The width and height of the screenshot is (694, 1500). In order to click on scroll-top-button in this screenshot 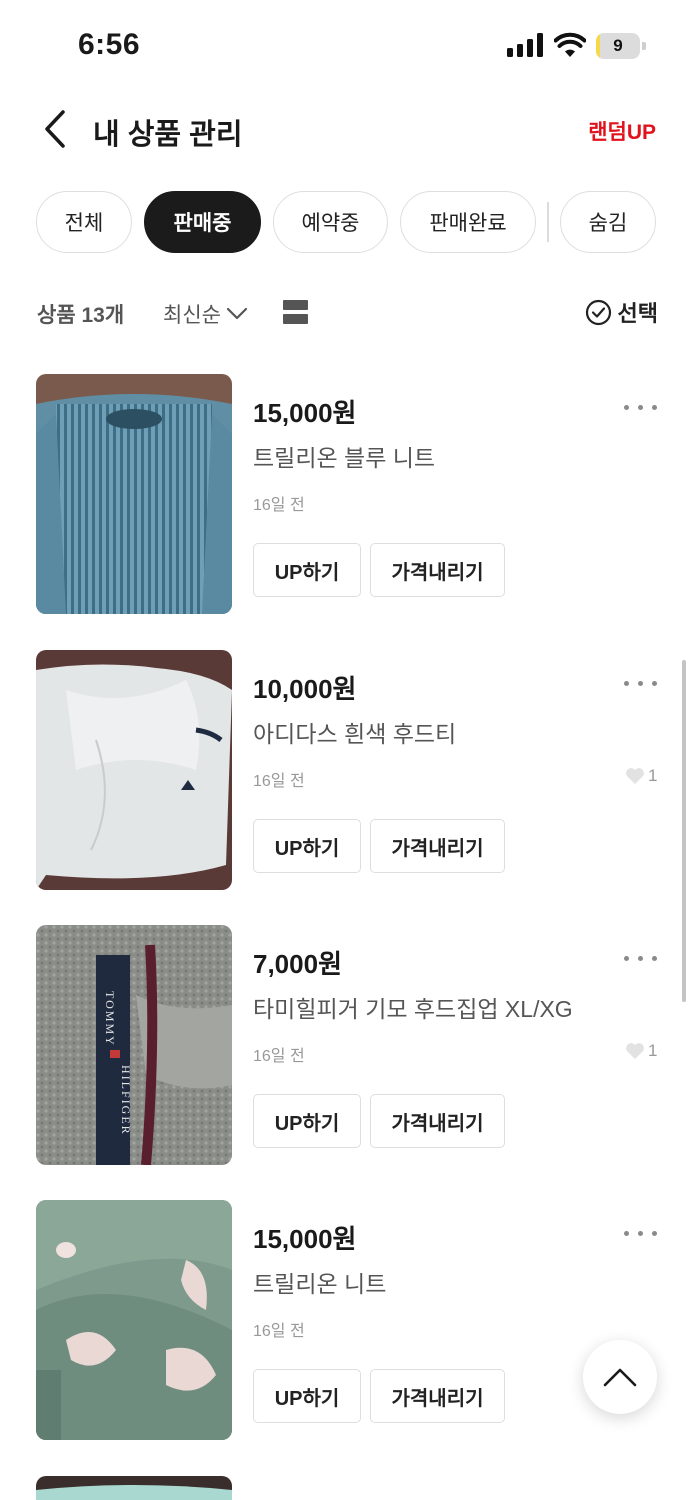, I will do `click(620, 1377)`.